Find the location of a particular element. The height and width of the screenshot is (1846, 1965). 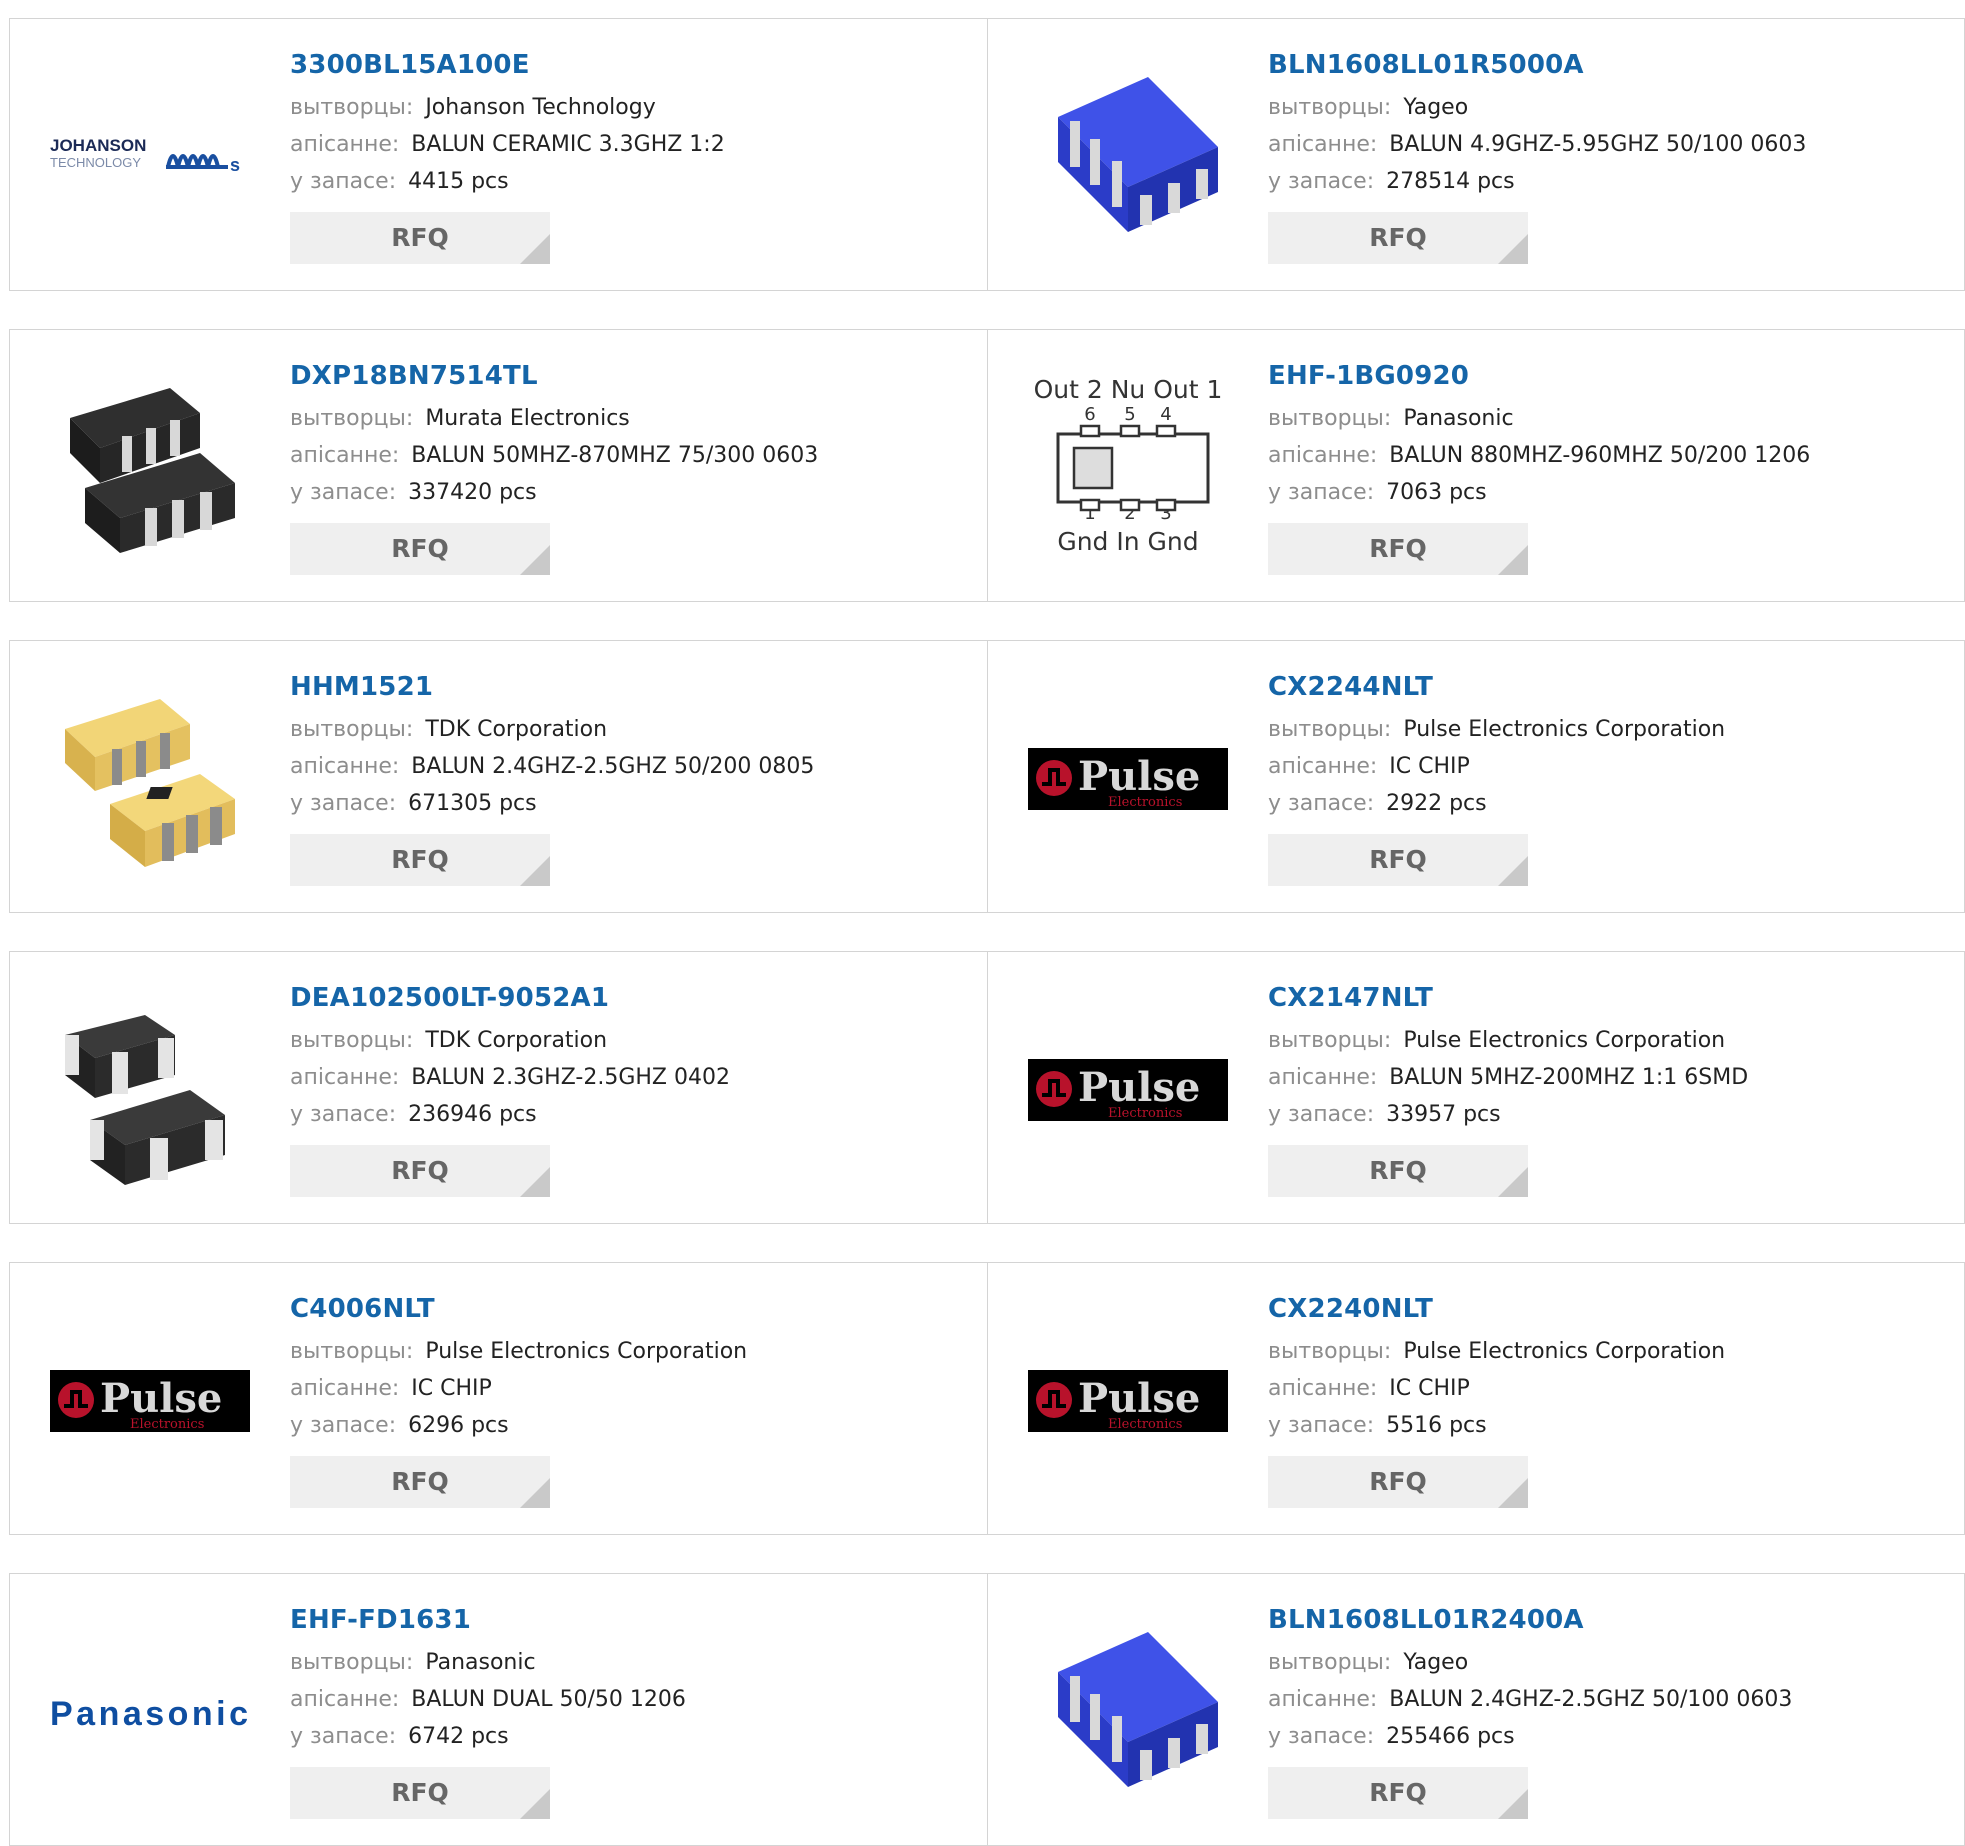

part-number-link: CX2147NLT is located at coordinates (1508, 998).